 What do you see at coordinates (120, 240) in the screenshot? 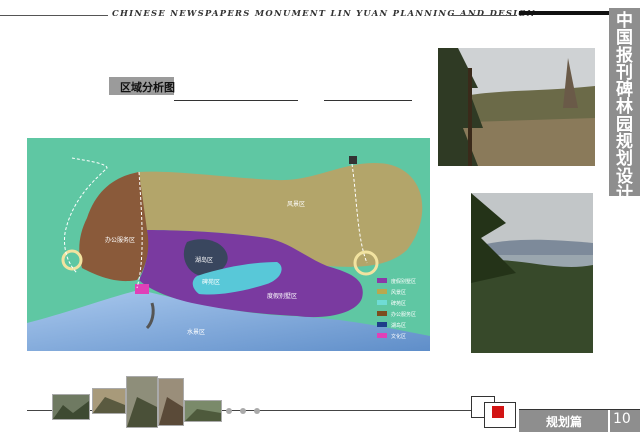
I see `zone-label: 办公服务区` at bounding box center [120, 240].